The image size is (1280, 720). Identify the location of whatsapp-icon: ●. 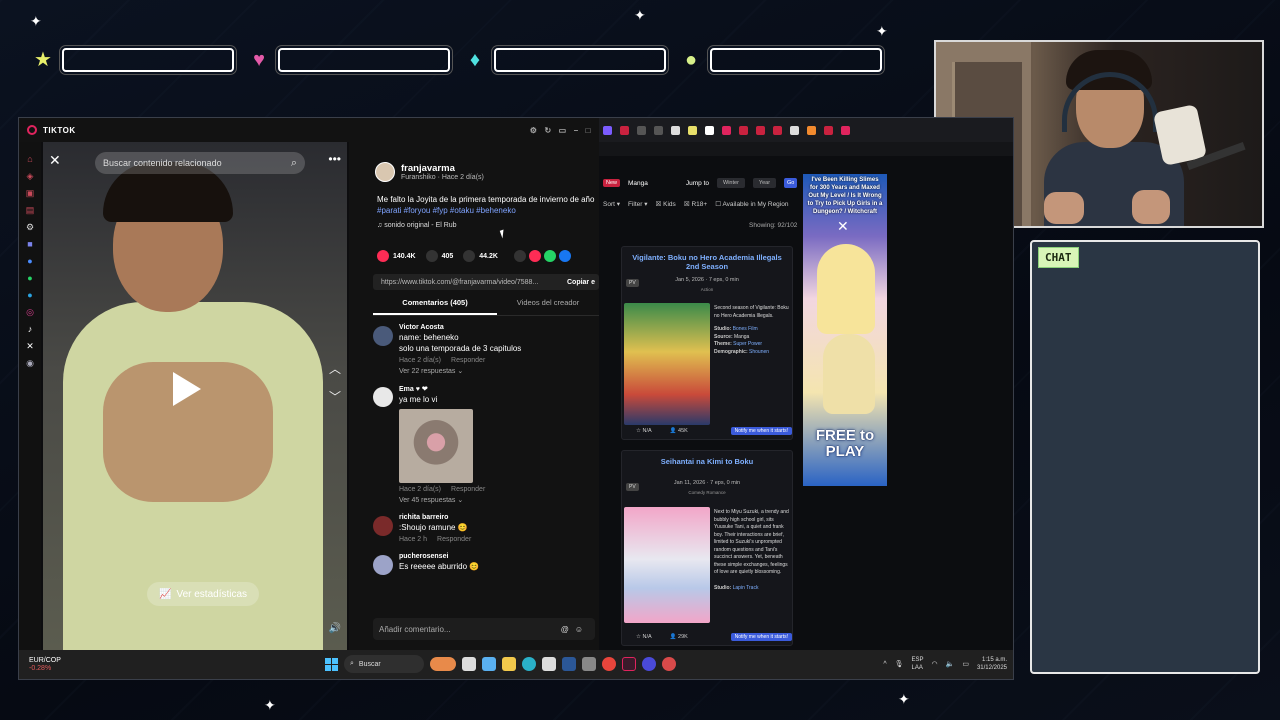
(29, 278).